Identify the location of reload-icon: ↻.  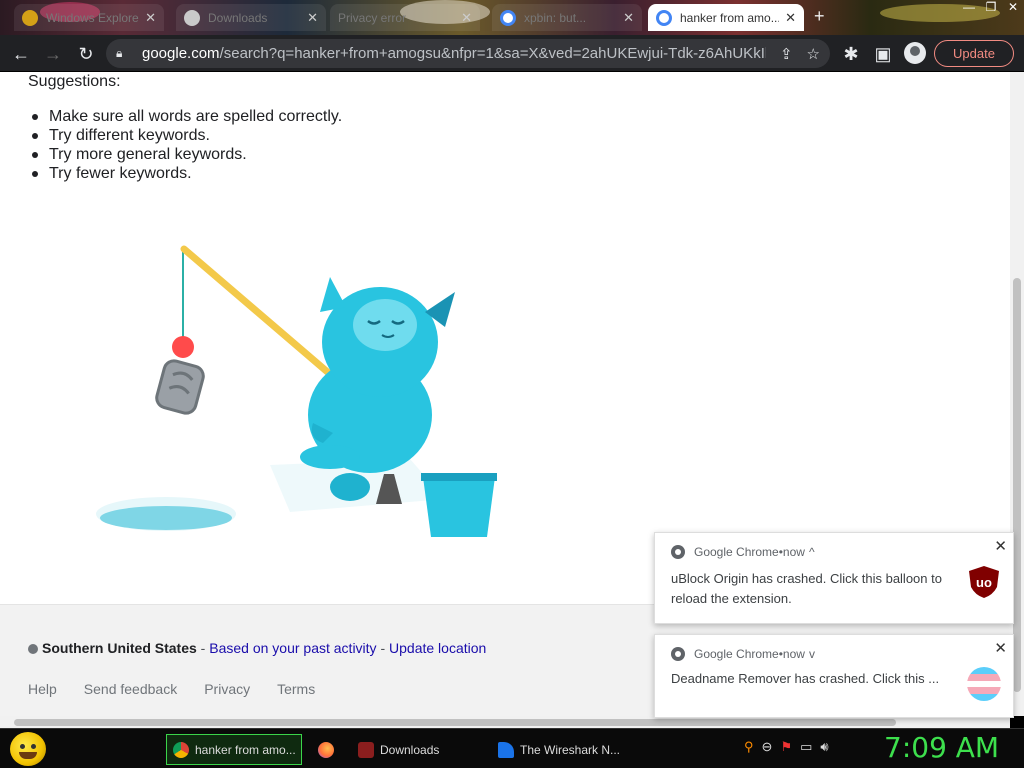
(86, 54).